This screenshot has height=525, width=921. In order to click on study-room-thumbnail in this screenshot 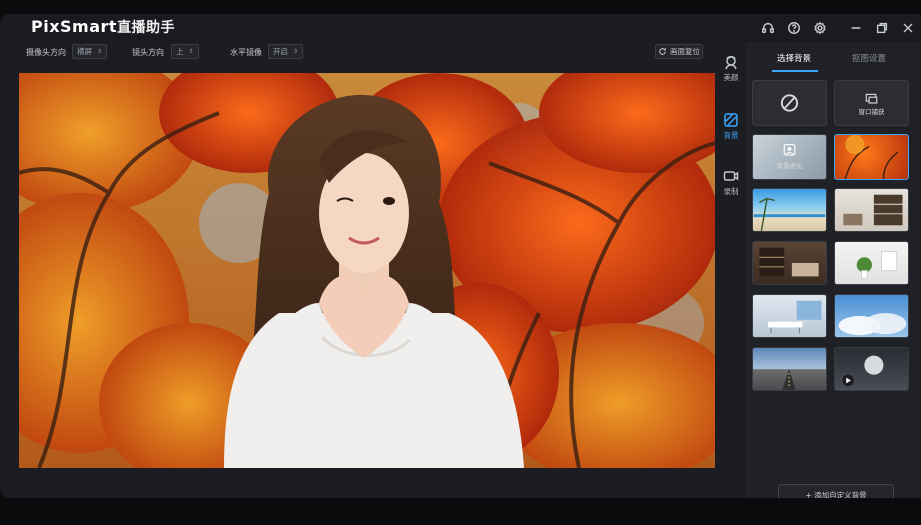, I will do `click(873, 210)`.